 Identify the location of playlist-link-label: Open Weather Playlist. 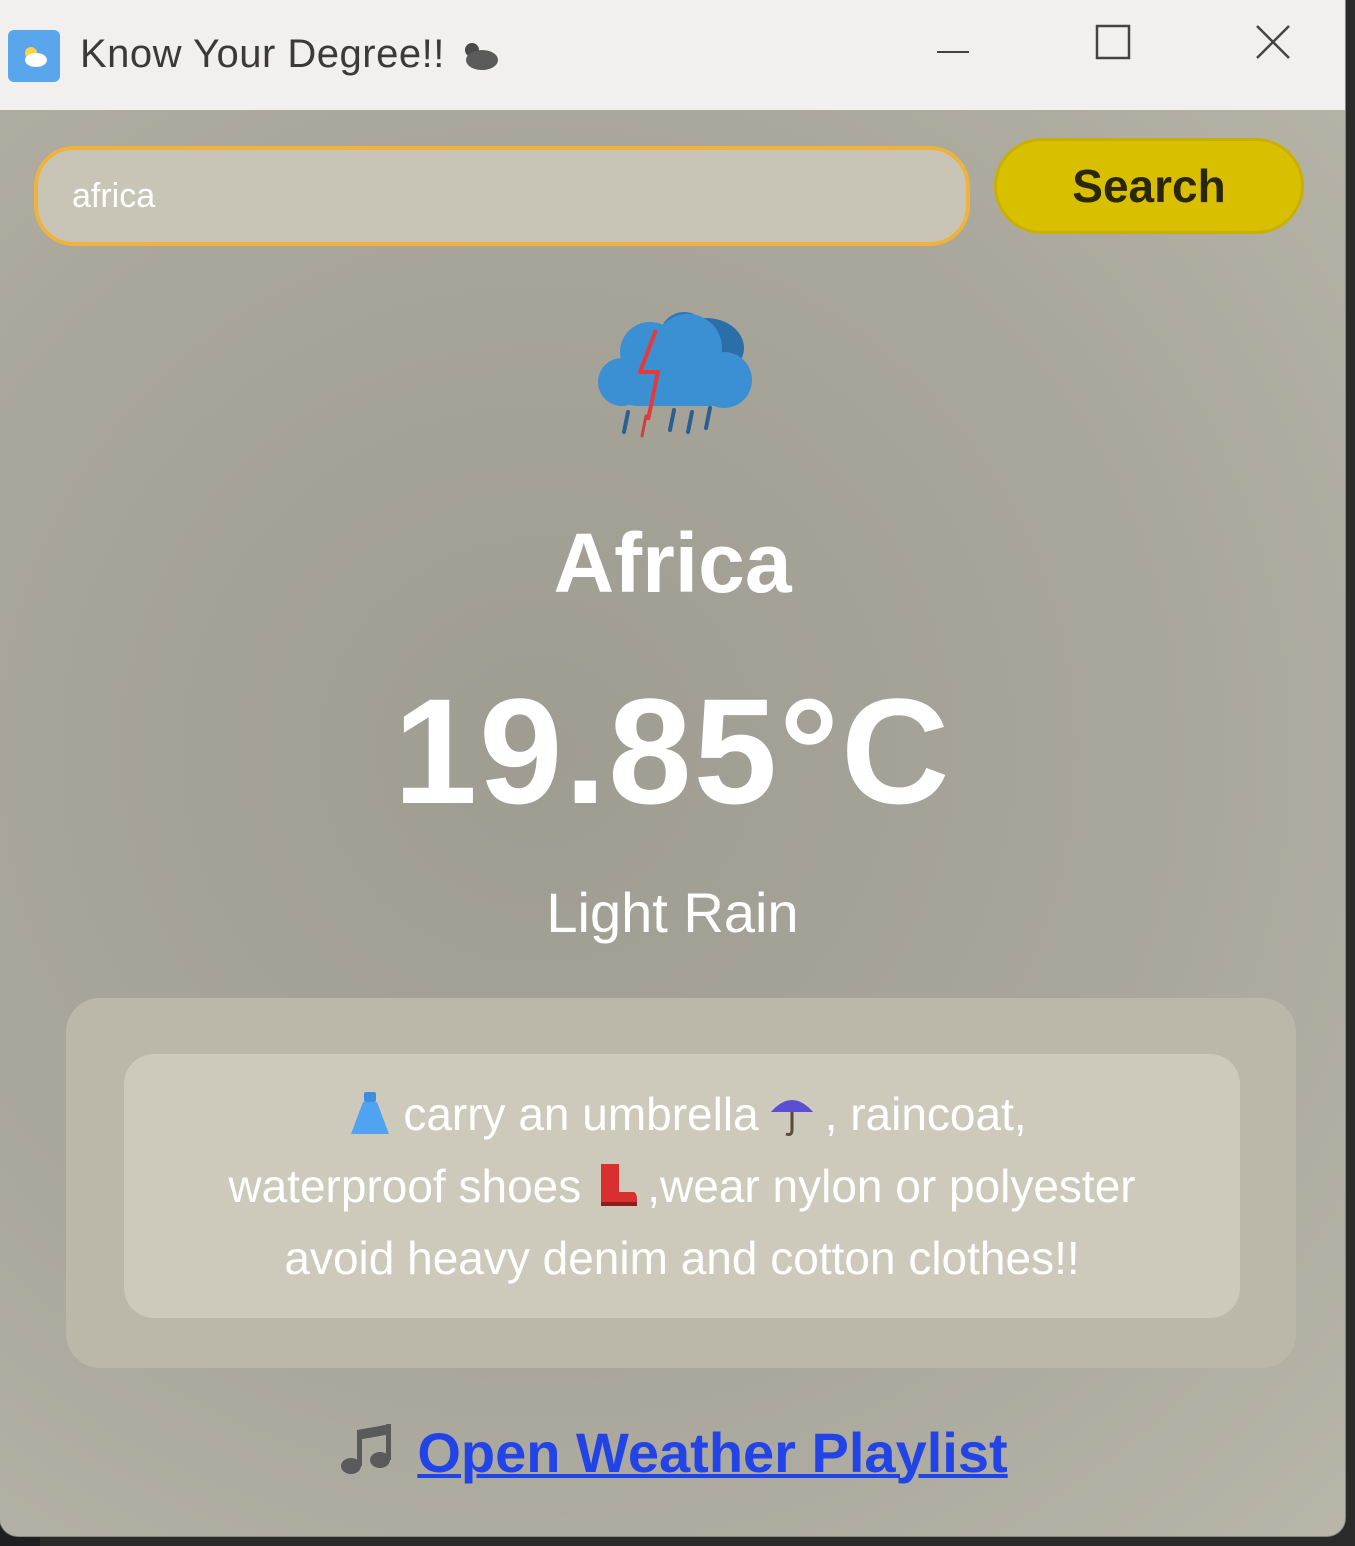
(712, 1452).